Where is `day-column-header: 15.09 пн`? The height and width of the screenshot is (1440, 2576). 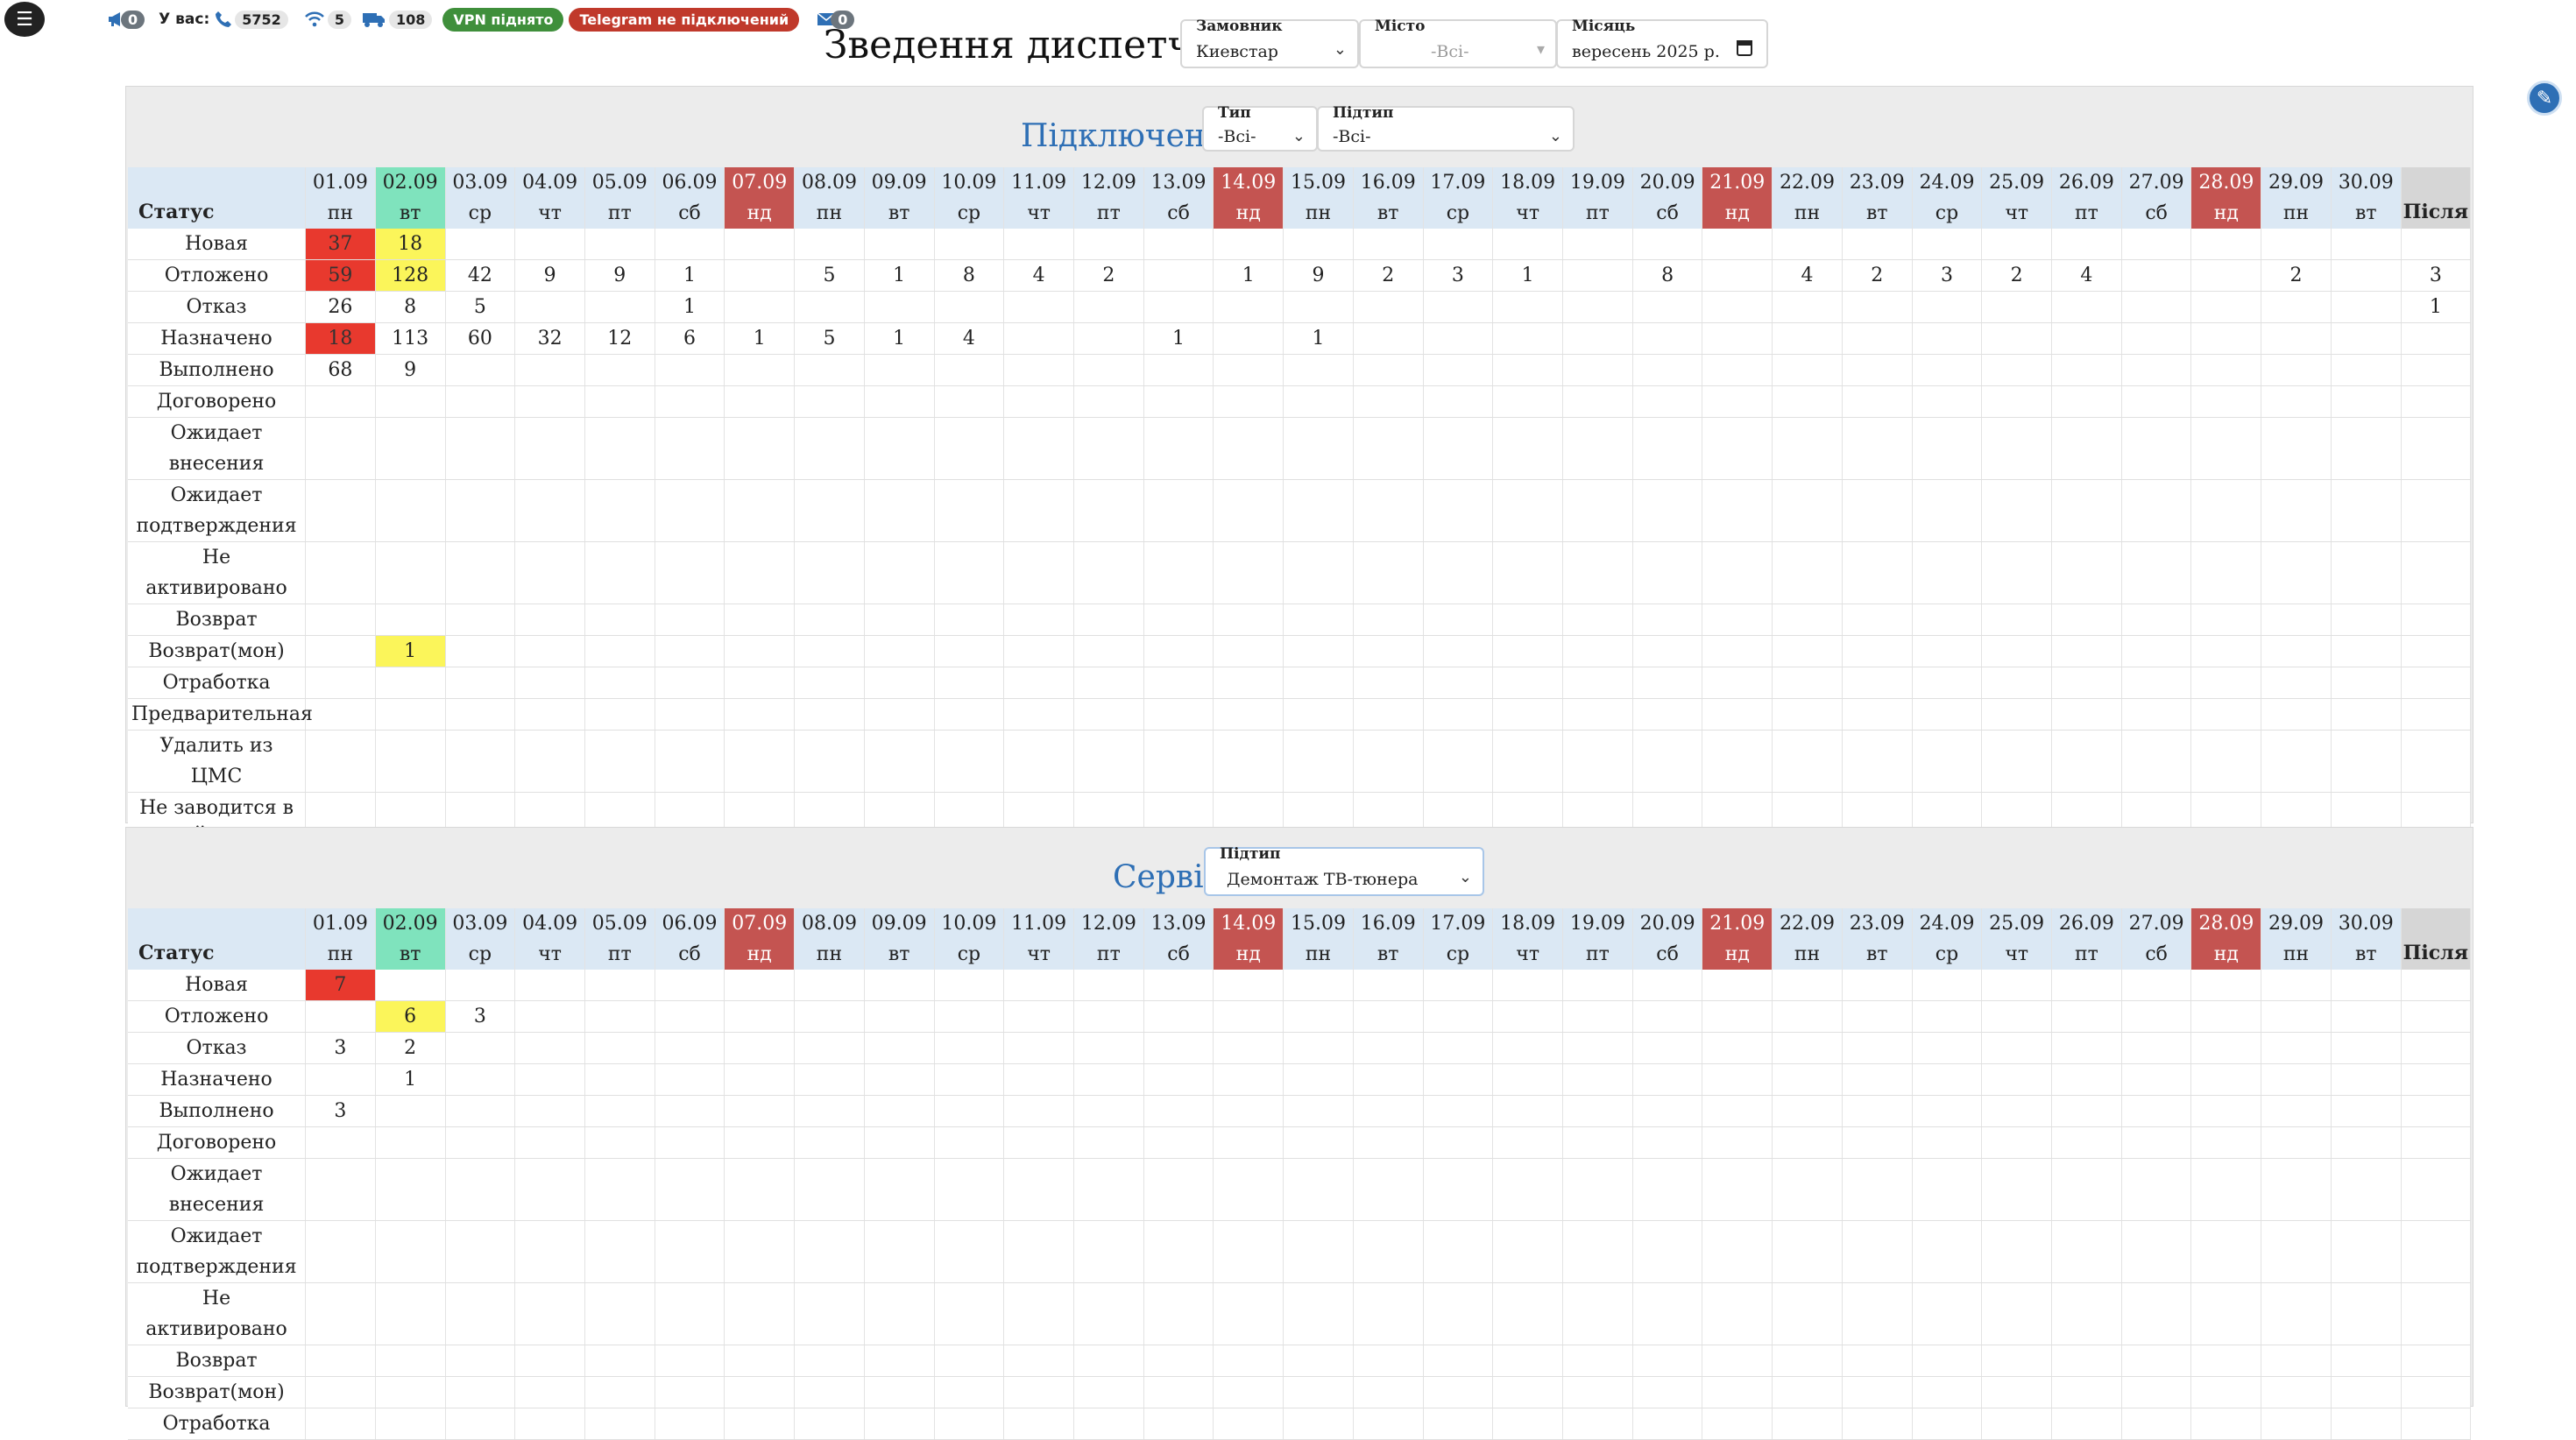
day-column-header: 15.09 пн is located at coordinates (1318, 939).